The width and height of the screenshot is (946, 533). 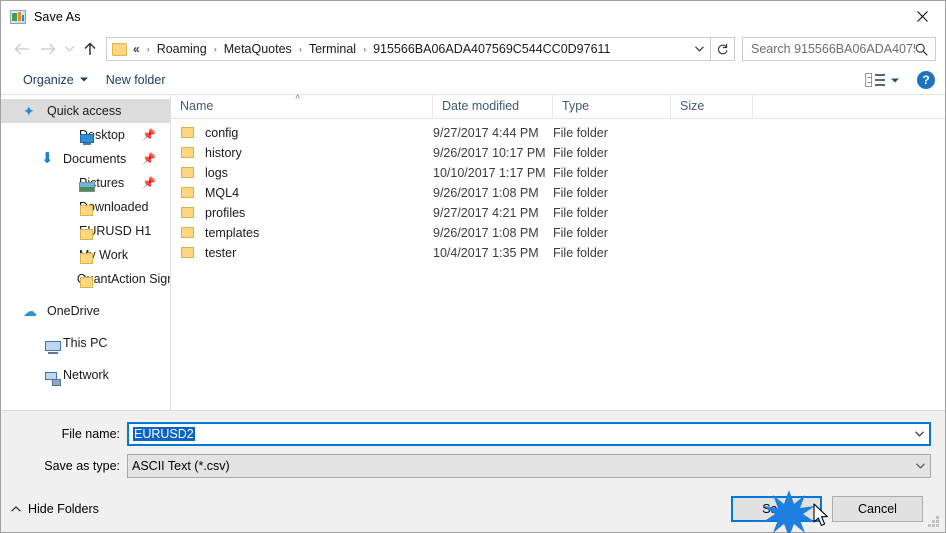 What do you see at coordinates (302, 173) in the screenshot?
I see `cell-name: logs` at bounding box center [302, 173].